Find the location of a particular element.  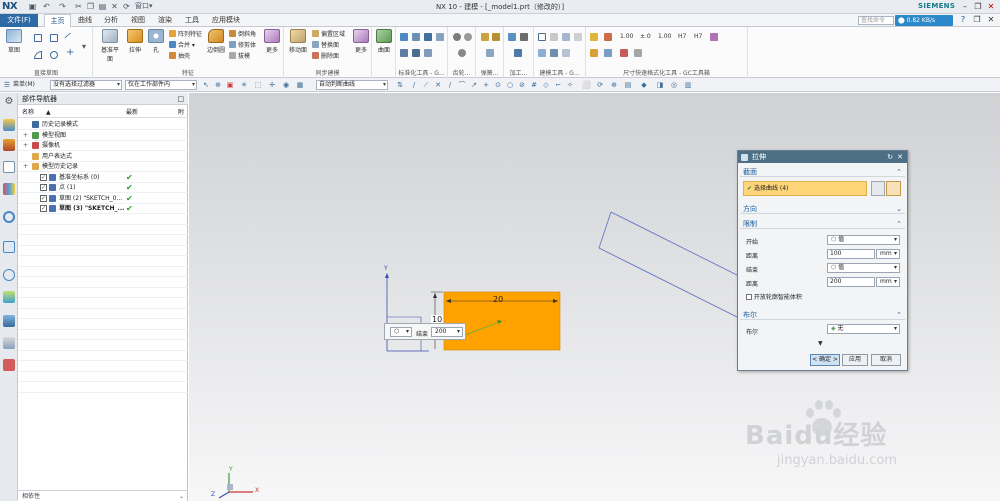

tab-curve: 曲线 is located at coordinates (85, 20).